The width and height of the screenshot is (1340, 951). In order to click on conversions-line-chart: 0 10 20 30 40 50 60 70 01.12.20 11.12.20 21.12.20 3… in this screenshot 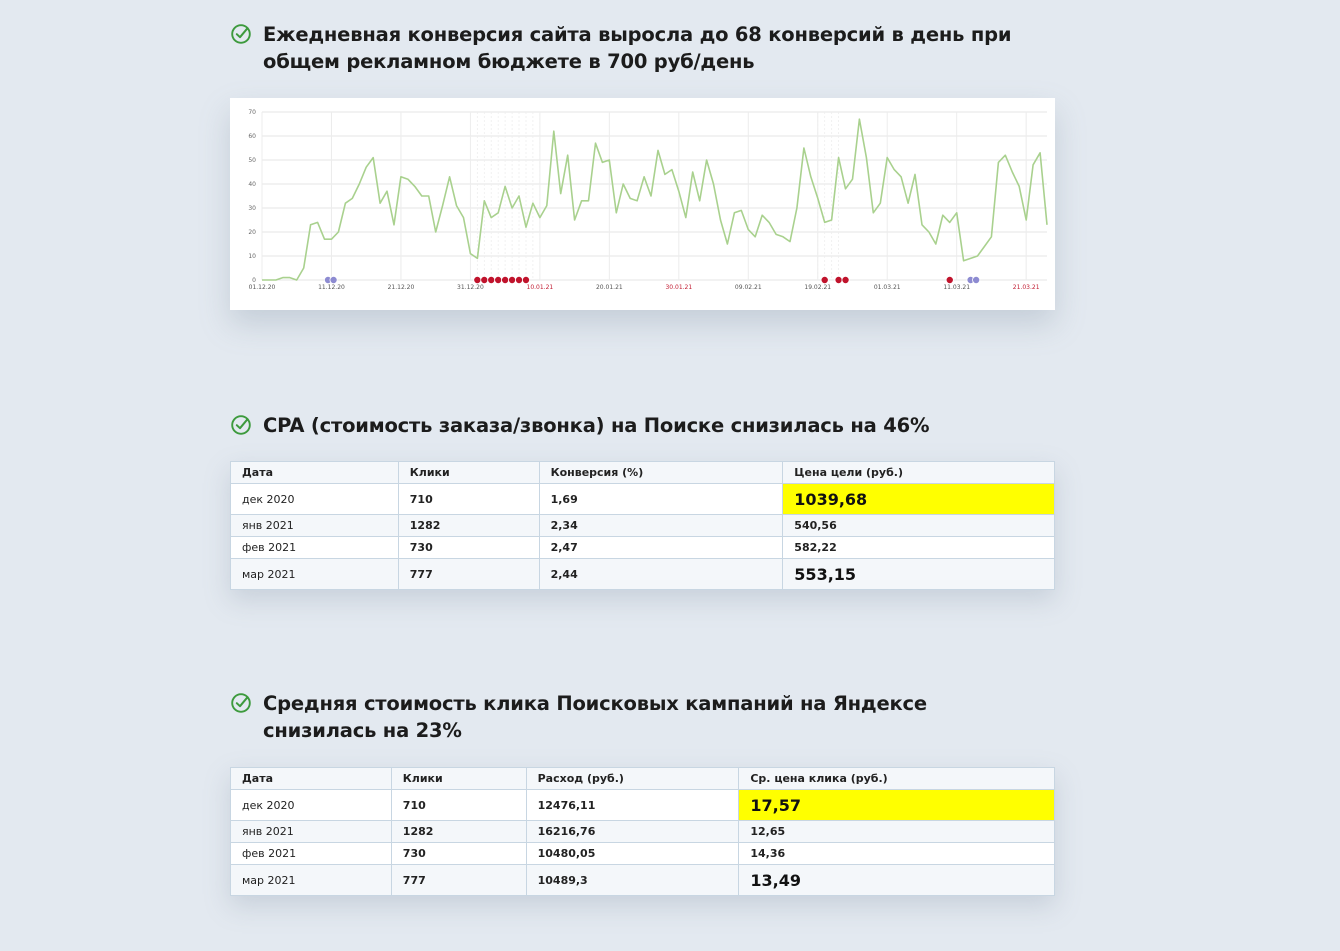, I will do `click(648, 200)`.